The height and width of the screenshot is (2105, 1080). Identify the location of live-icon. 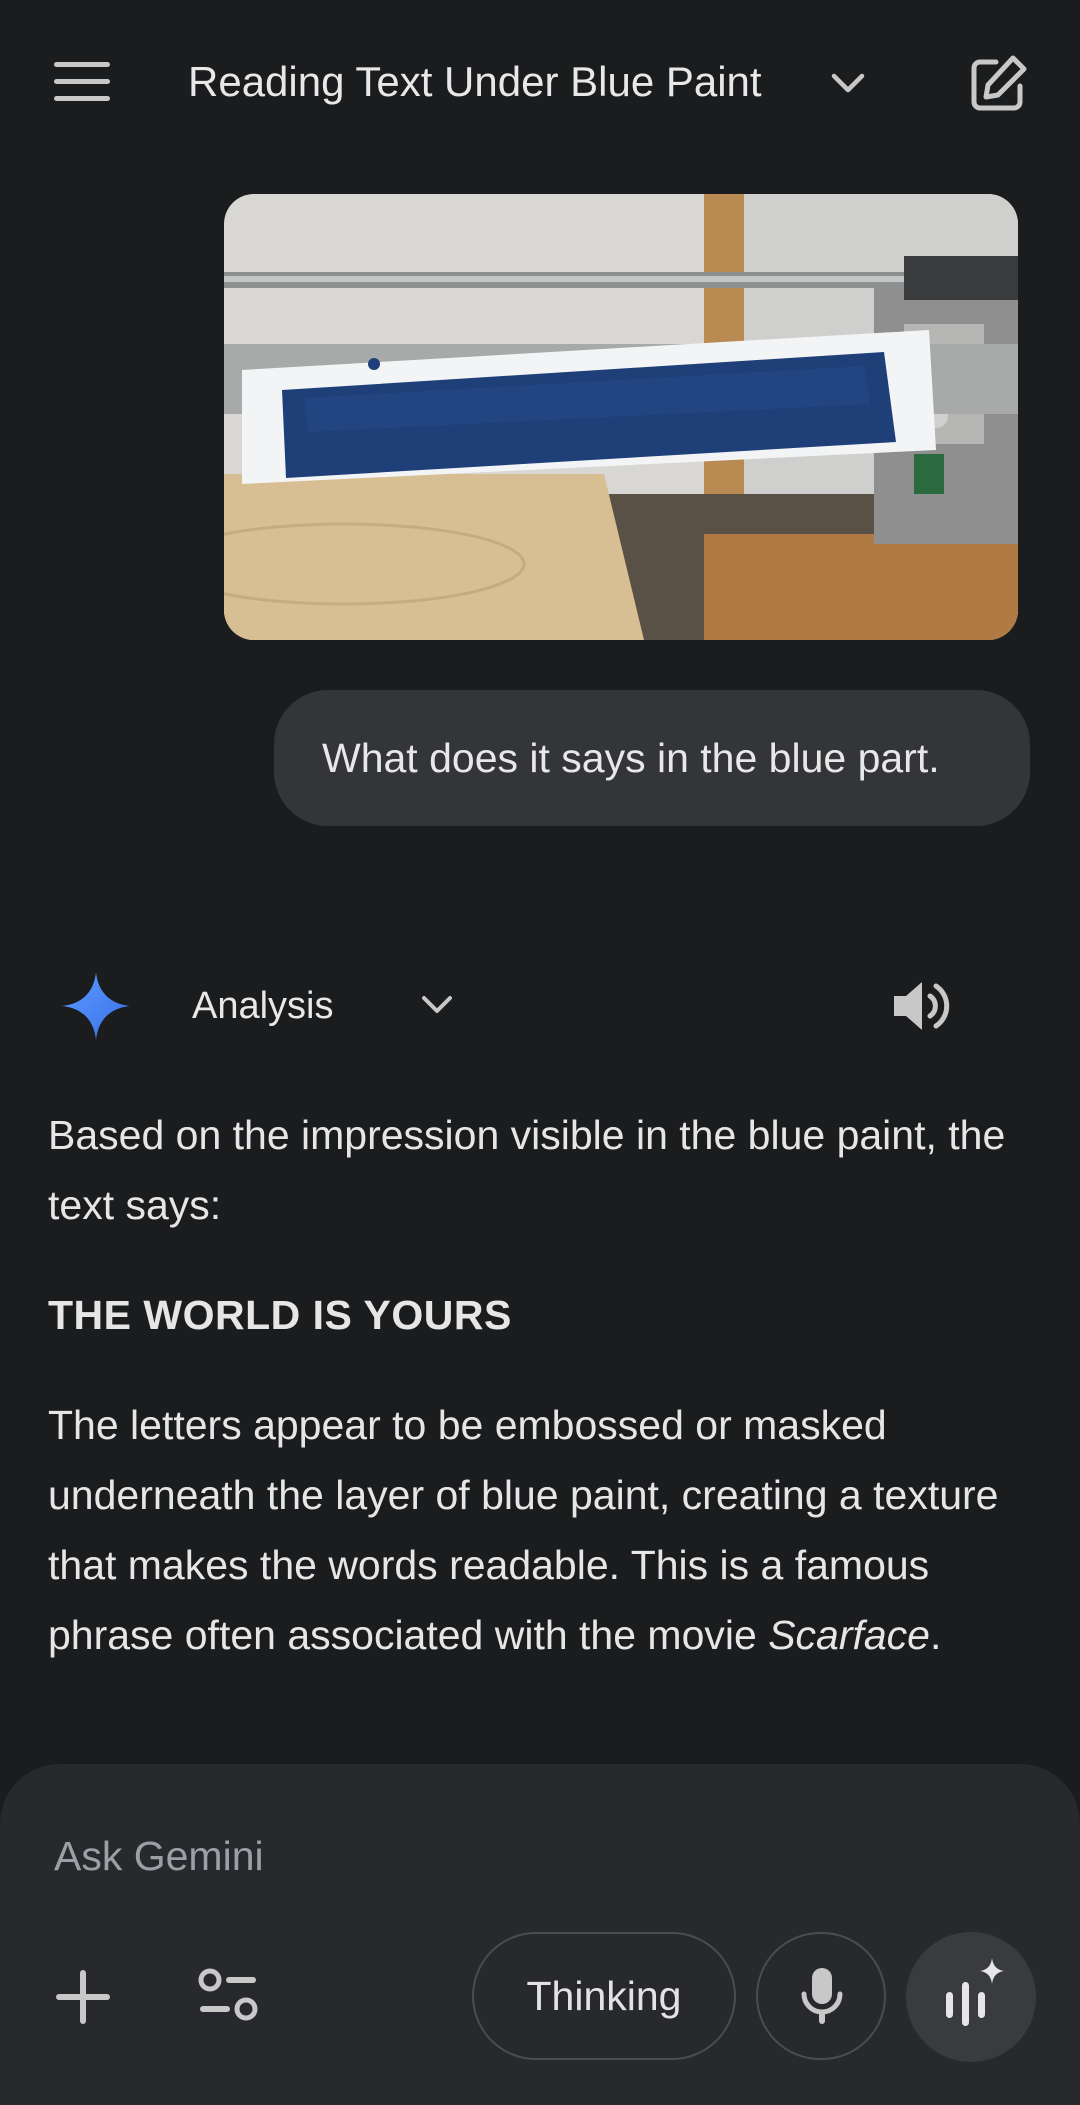
(975, 1992).